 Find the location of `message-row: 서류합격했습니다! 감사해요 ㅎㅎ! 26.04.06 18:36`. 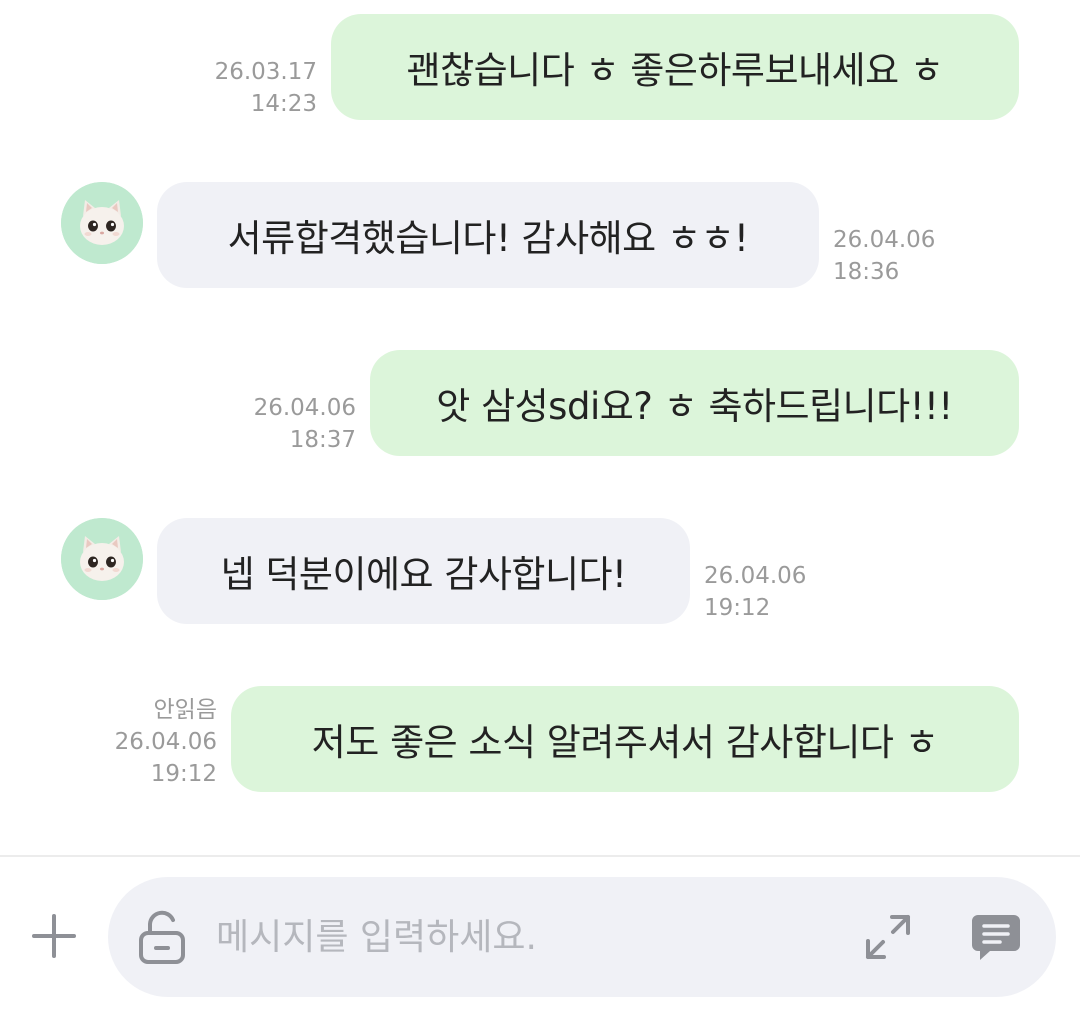

message-row: 서류합격했습니다! 감사해요 ㅎㅎ! 26.04.06 18:36 is located at coordinates (540, 235).